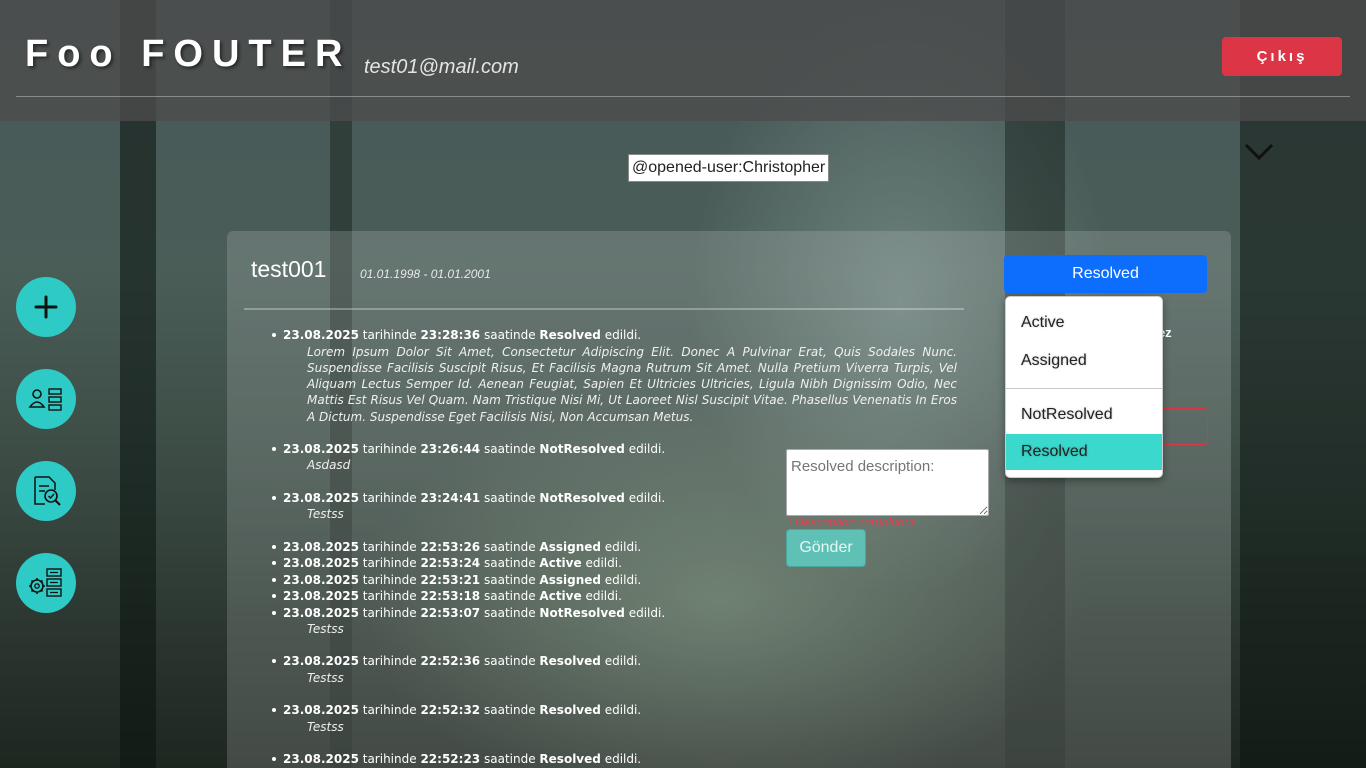 This screenshot has height=768, width=1366. I want to click on app-brand: Foo FOUTER, so click(188, 54).